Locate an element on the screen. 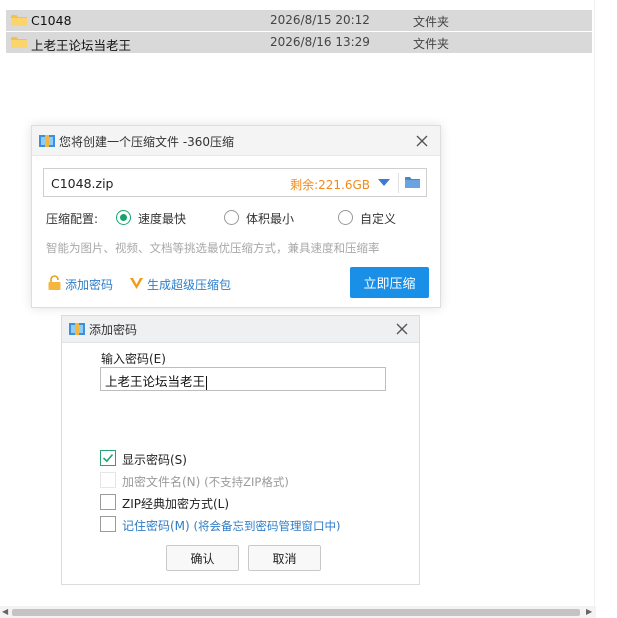 The width and height of the screenshot is (617, 618). confirm-button: 确认 is located at coordinates (202, 558).